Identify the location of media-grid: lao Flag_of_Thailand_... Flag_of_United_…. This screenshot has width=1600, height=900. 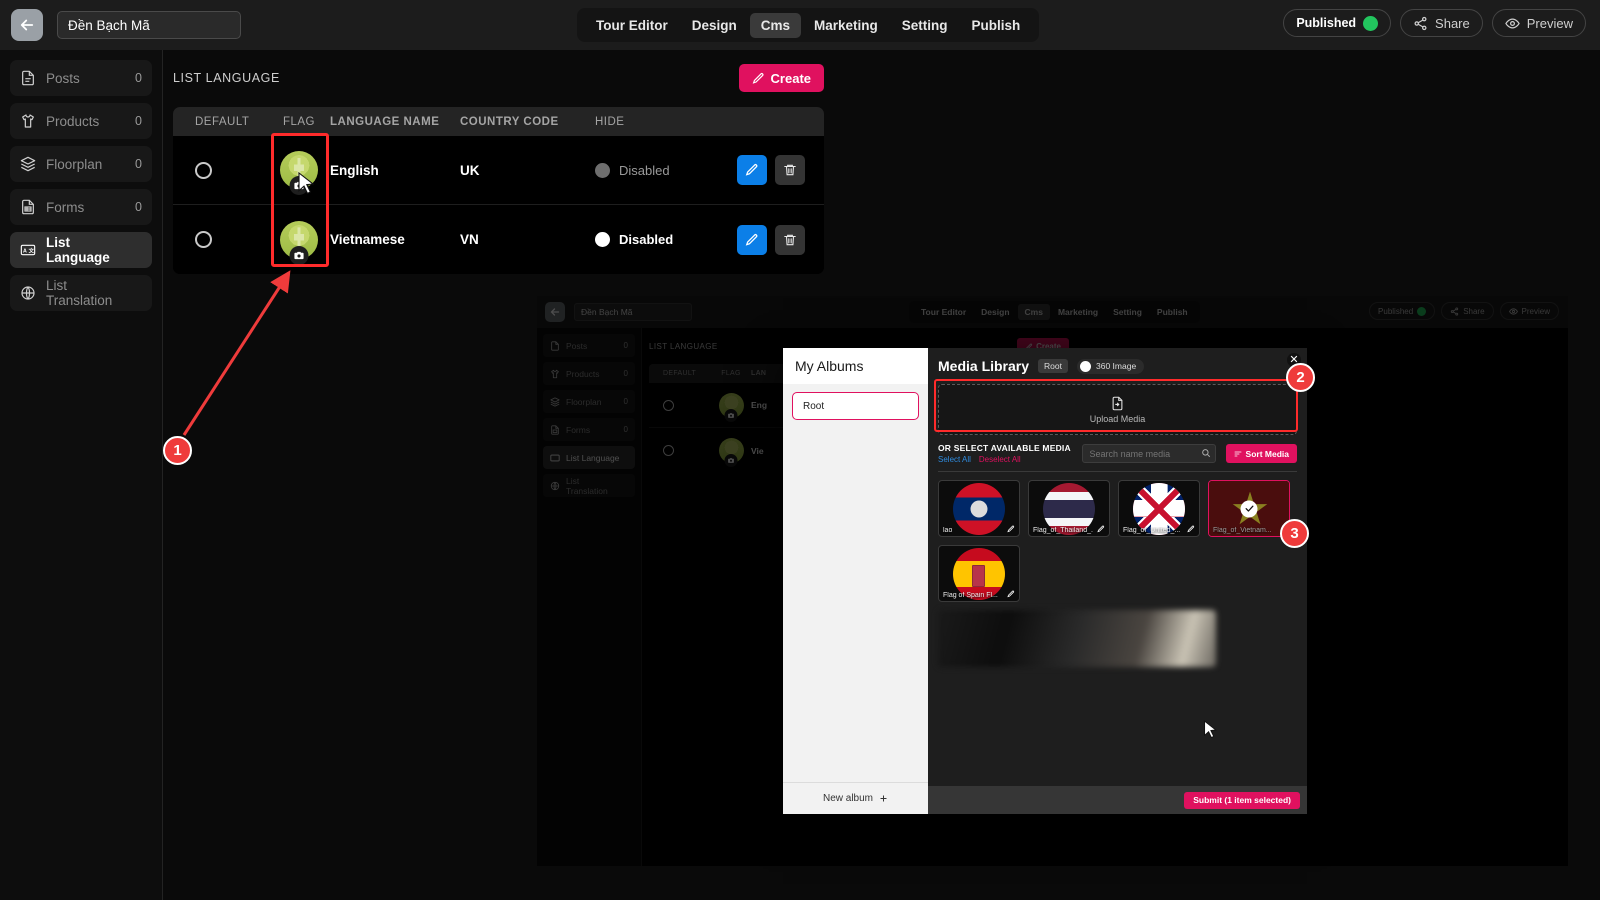
(1117, 573).